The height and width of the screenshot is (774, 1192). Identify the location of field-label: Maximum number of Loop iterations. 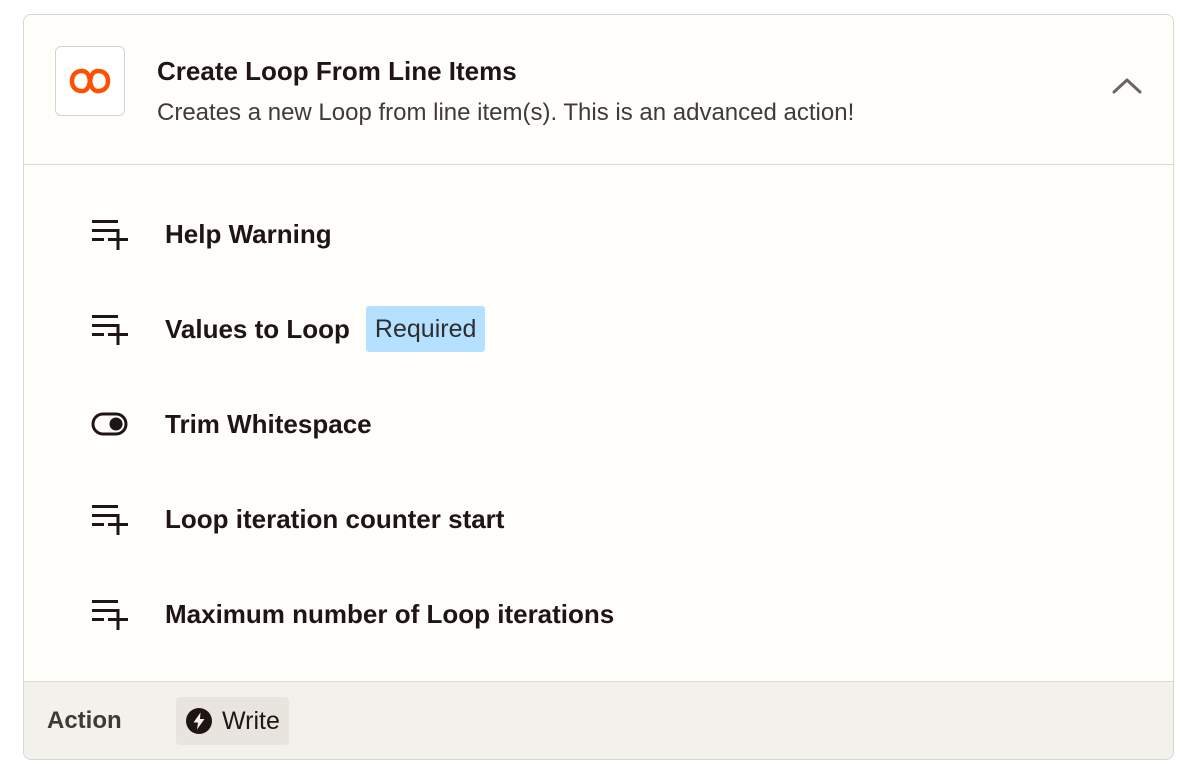
(390, 613).